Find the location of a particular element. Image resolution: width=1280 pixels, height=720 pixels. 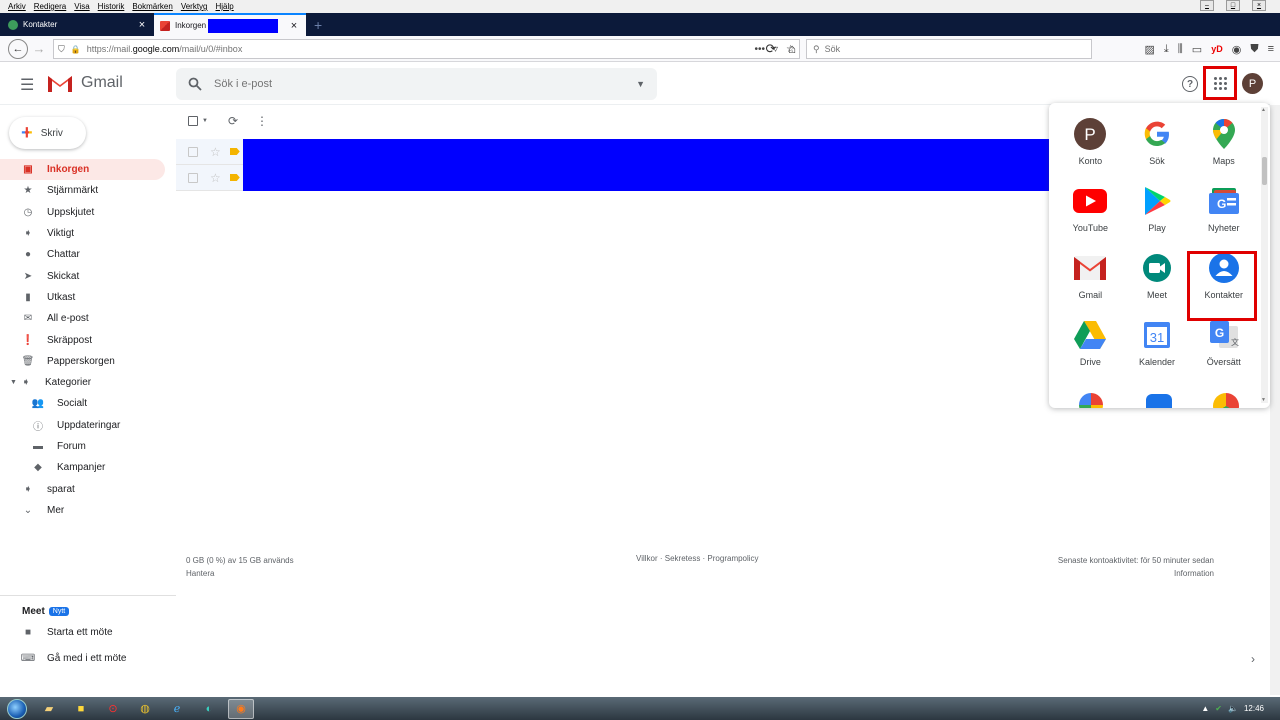

more-options-icon: ⋮ is located at coordinates (262, 121).